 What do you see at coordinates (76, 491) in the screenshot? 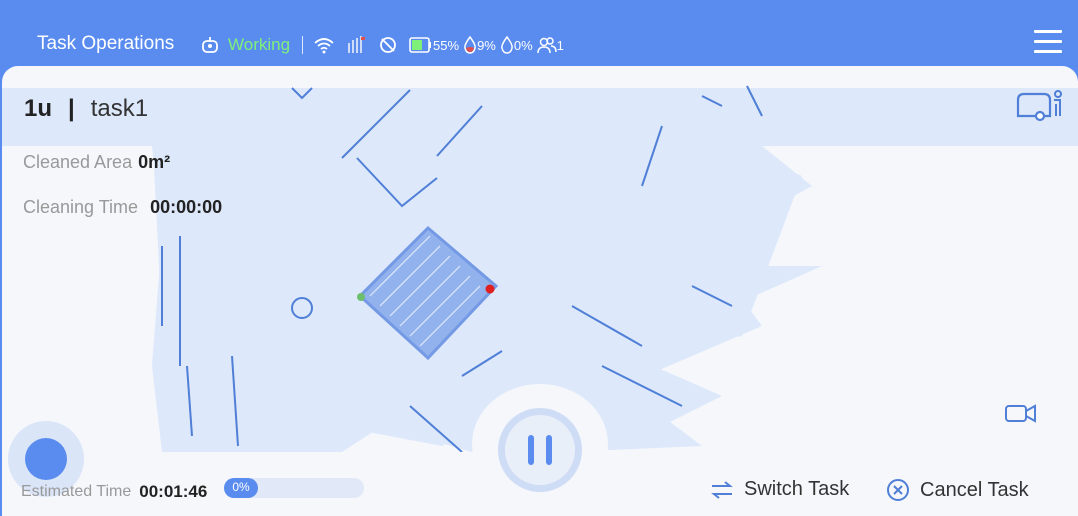
I see `estimated-time-label: Estimated Time` at bounding box center [76, 491].